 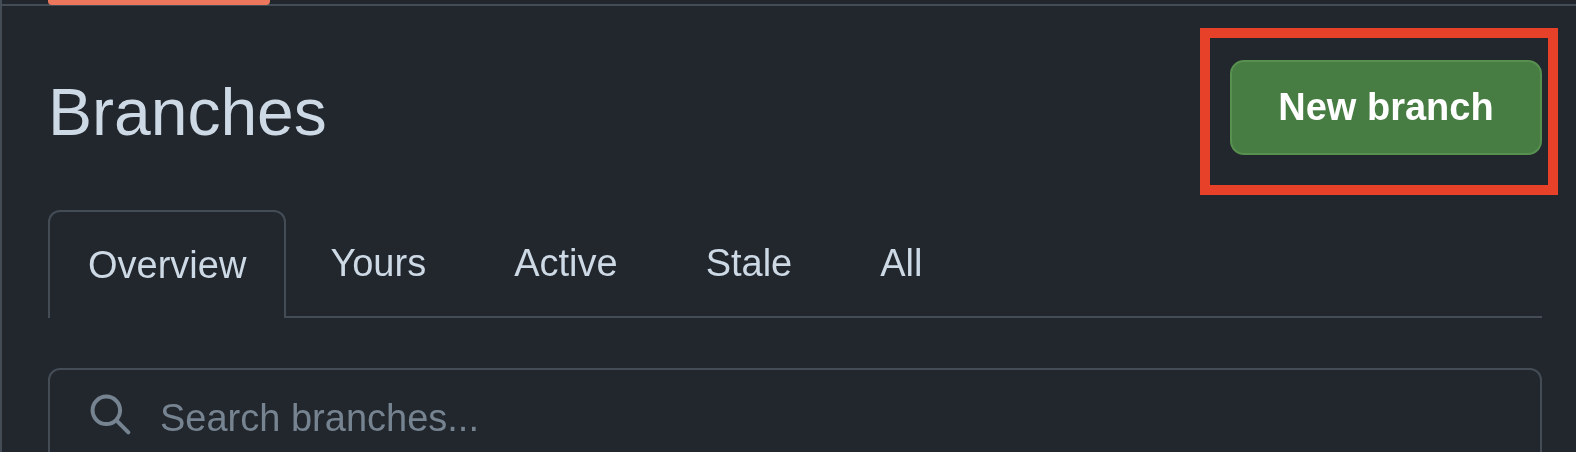 I want to click on tab: Overview, so click(x=167, y=264).